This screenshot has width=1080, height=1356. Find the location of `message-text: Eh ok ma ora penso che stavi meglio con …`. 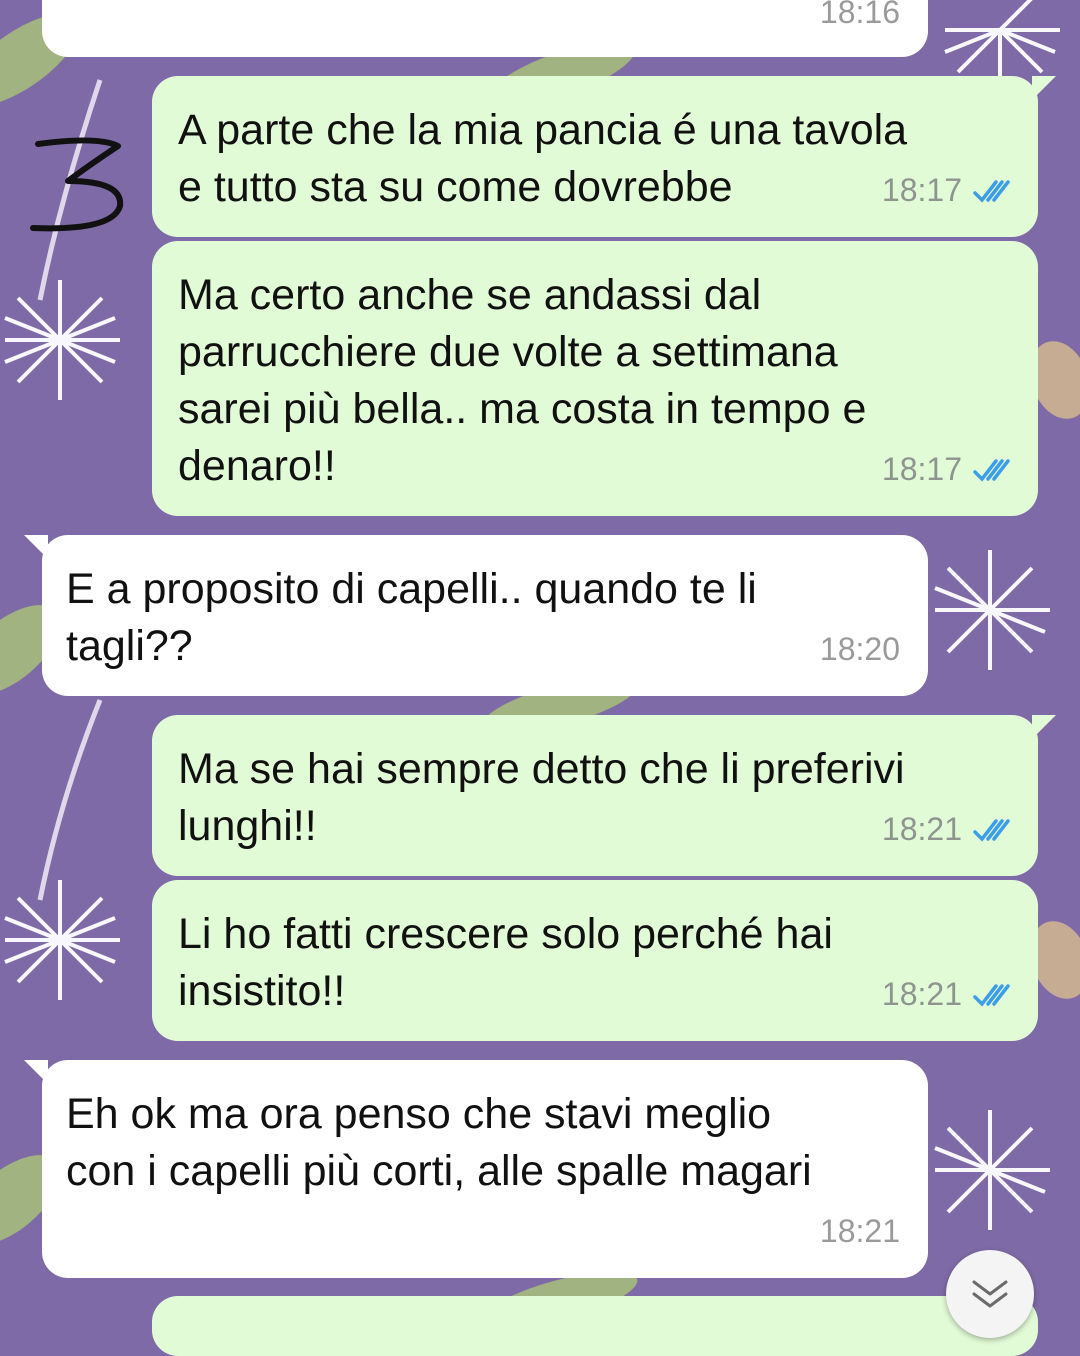

message-text: Eh ok ma ora penso che stavi meglio con … is located at coordinates (439, 1142).